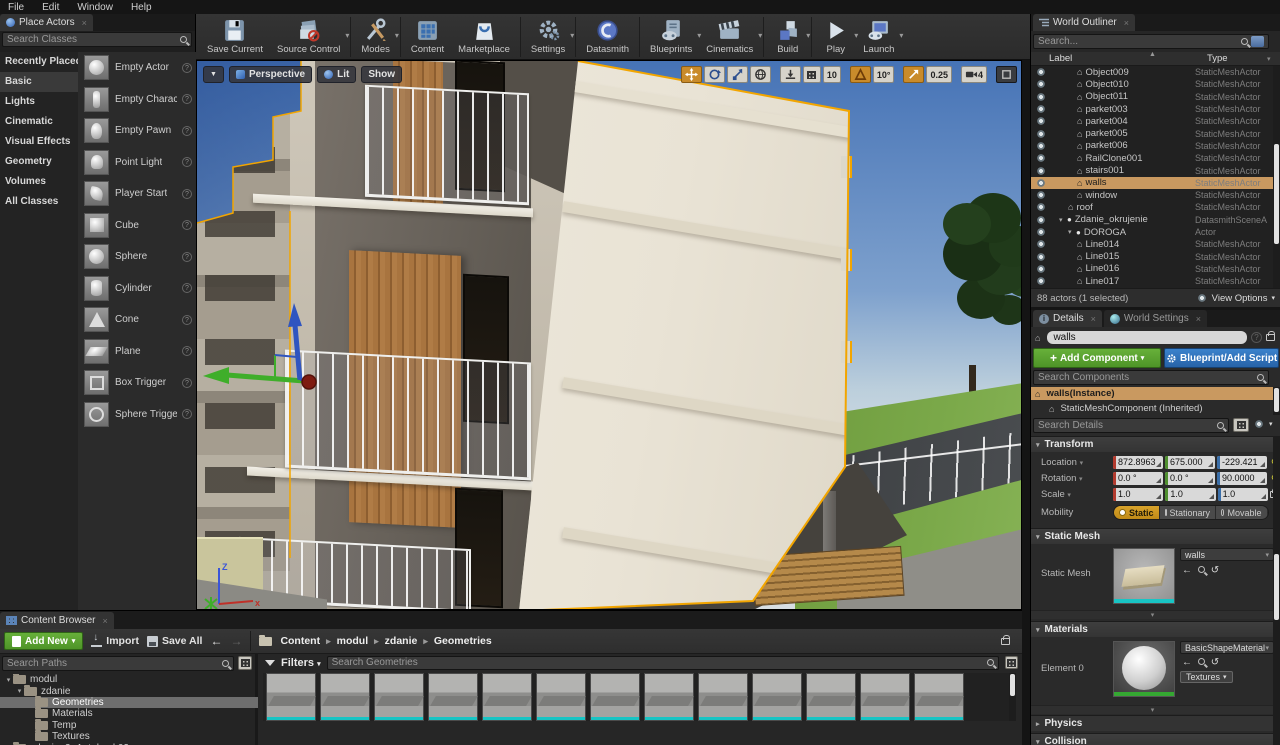  What do you see at coordinates (1155, 146) in the screenshot?
I see `outliner-row: ⌂ parket006 StaticMeshActor` at bounding box center [1155, 146].